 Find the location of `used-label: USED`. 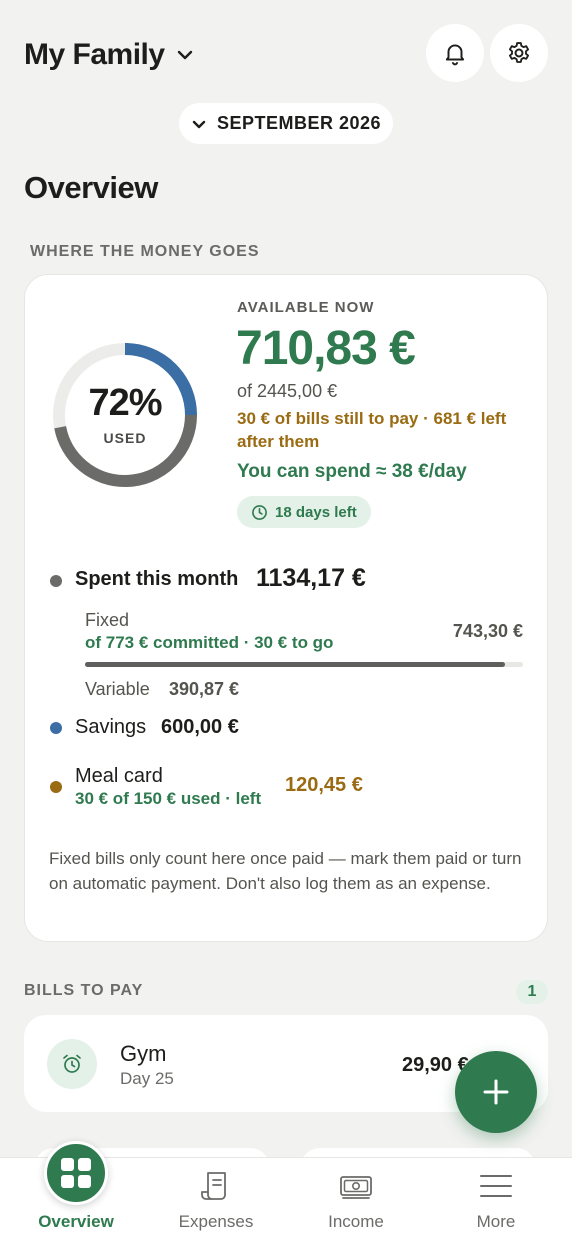

used-label: USED is located at coordinates (125, 438).